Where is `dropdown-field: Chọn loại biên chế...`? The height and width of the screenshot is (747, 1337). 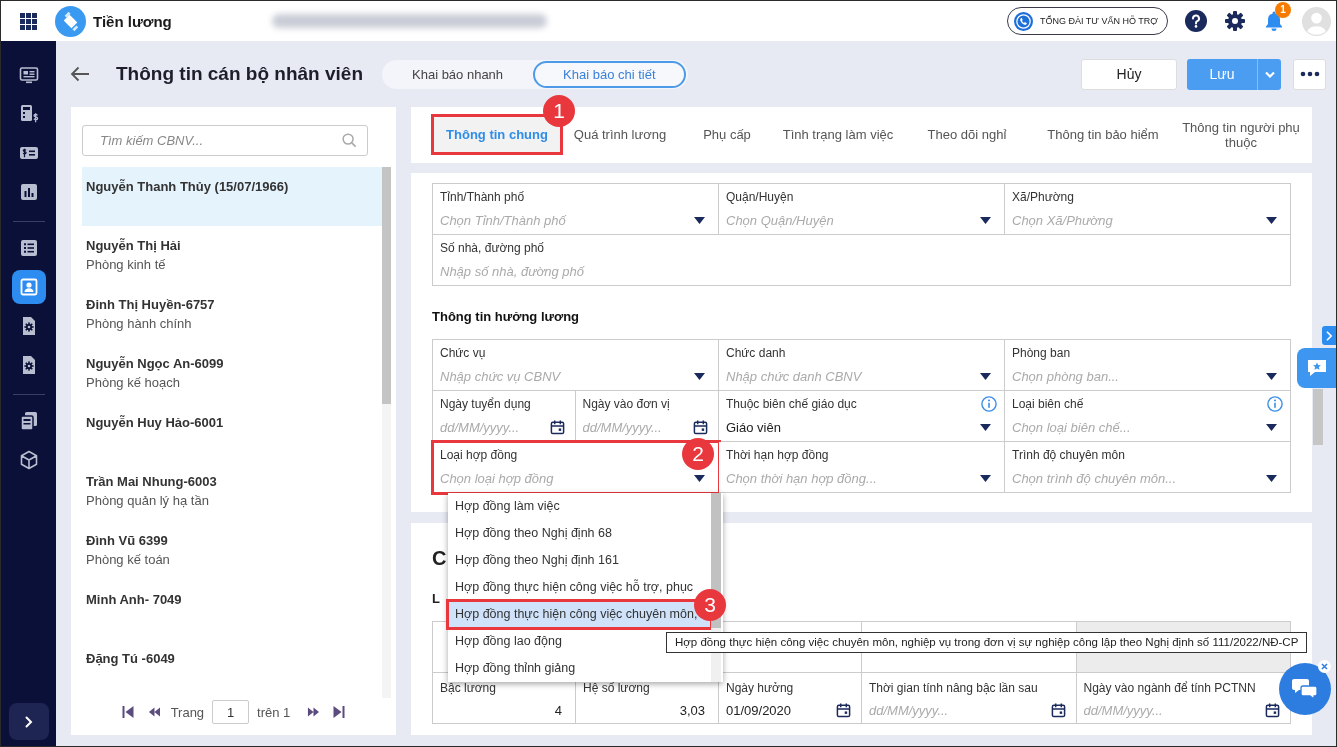
dropdown-field: Chọn loại biên chế... is located at coordinates (1136, 427).